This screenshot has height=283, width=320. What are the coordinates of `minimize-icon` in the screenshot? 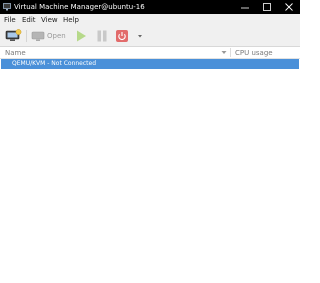 It's located at (245, 8).